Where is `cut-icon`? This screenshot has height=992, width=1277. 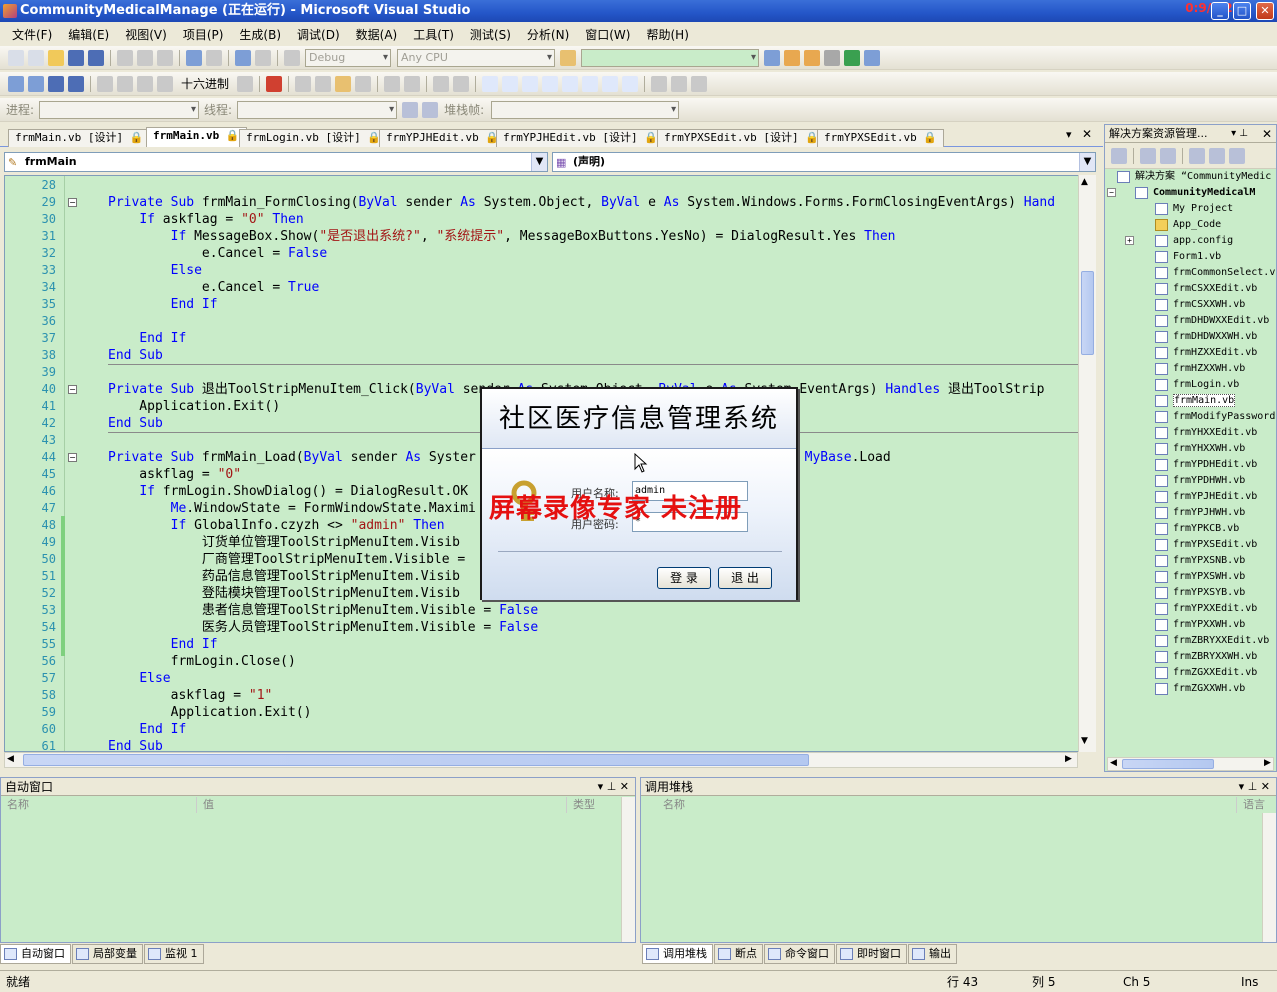 cut-icon is located at coordinates (125, 57).